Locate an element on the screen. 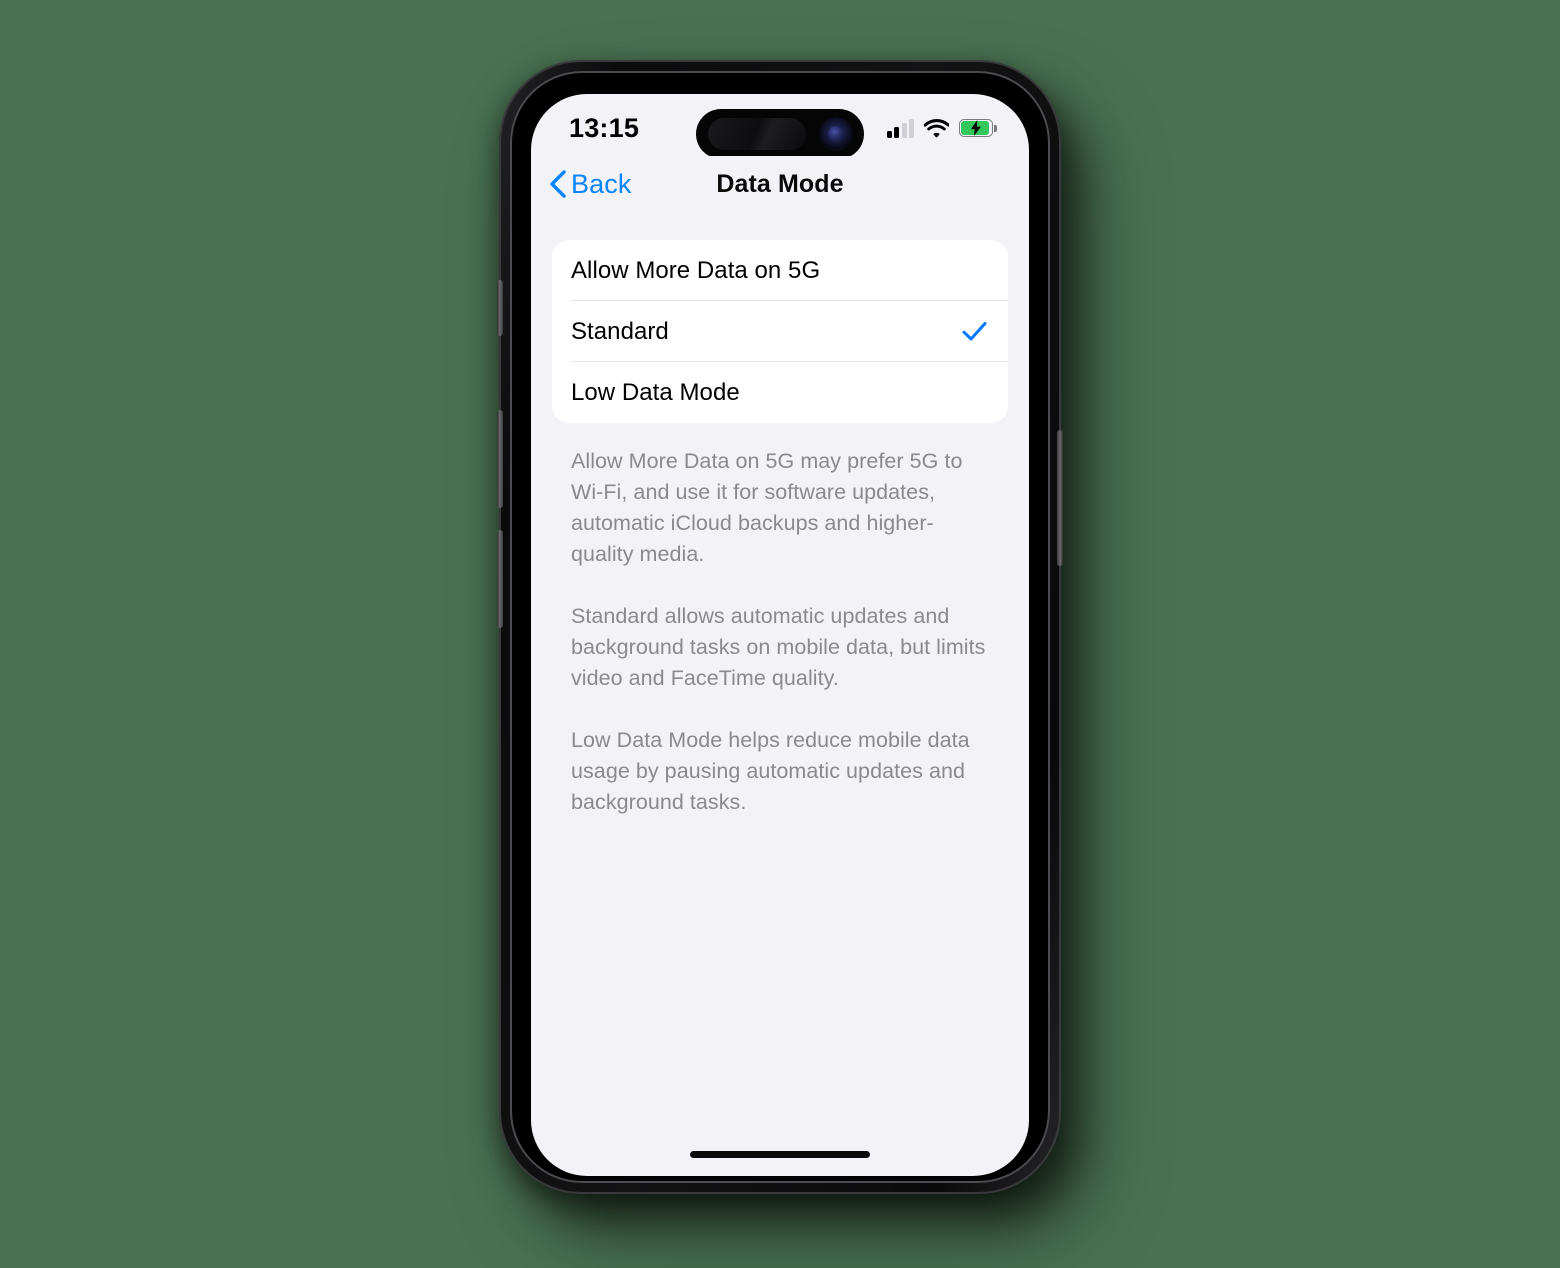 The image size is (1560, 1268). battery-charging-icon is located at coordinates (978, 128).